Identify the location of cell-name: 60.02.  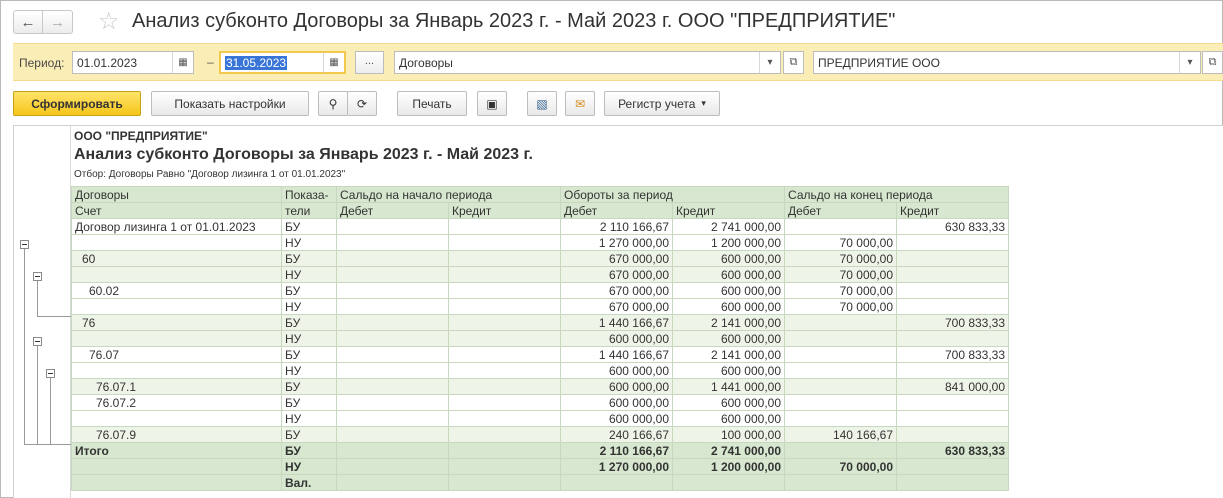
(176, 290).